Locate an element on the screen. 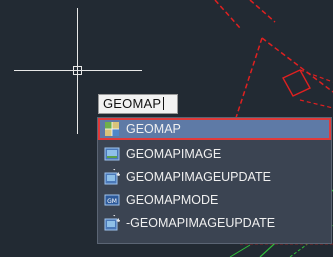  autocomplete-item-label: -GEOMAPIMAGEUPDATE is located at coordinates (201, 223).